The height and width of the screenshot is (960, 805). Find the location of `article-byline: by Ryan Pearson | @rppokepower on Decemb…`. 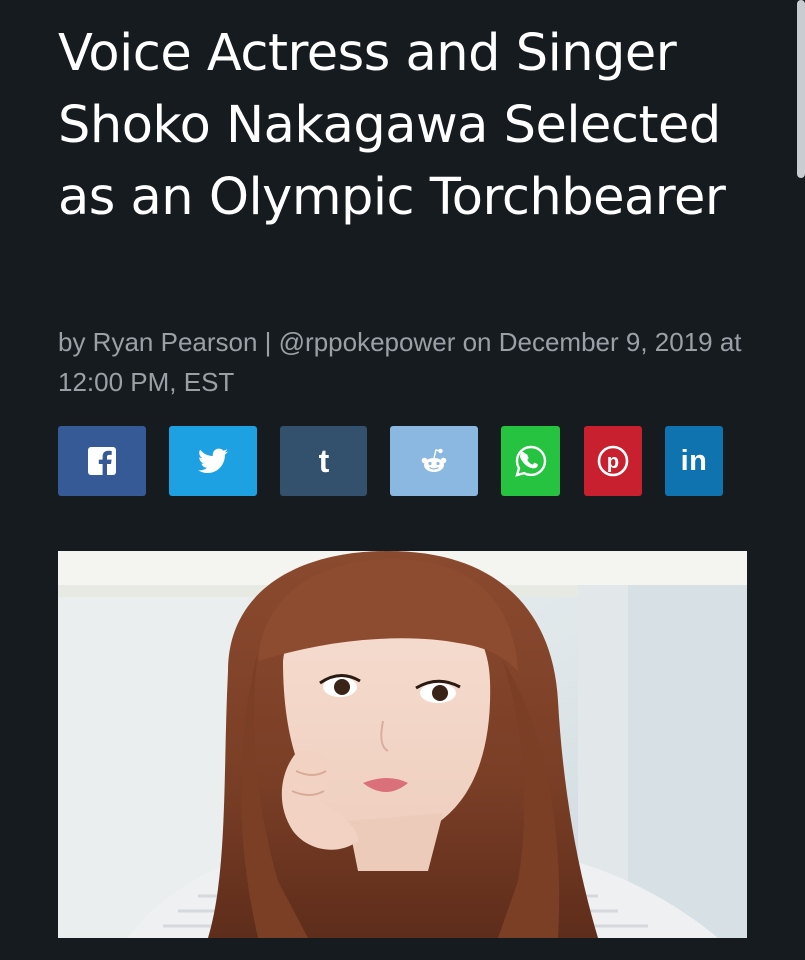

article-byline: by Ryan Pearson | @rppokepower on Decemb… is located at coordinates (400, 362).